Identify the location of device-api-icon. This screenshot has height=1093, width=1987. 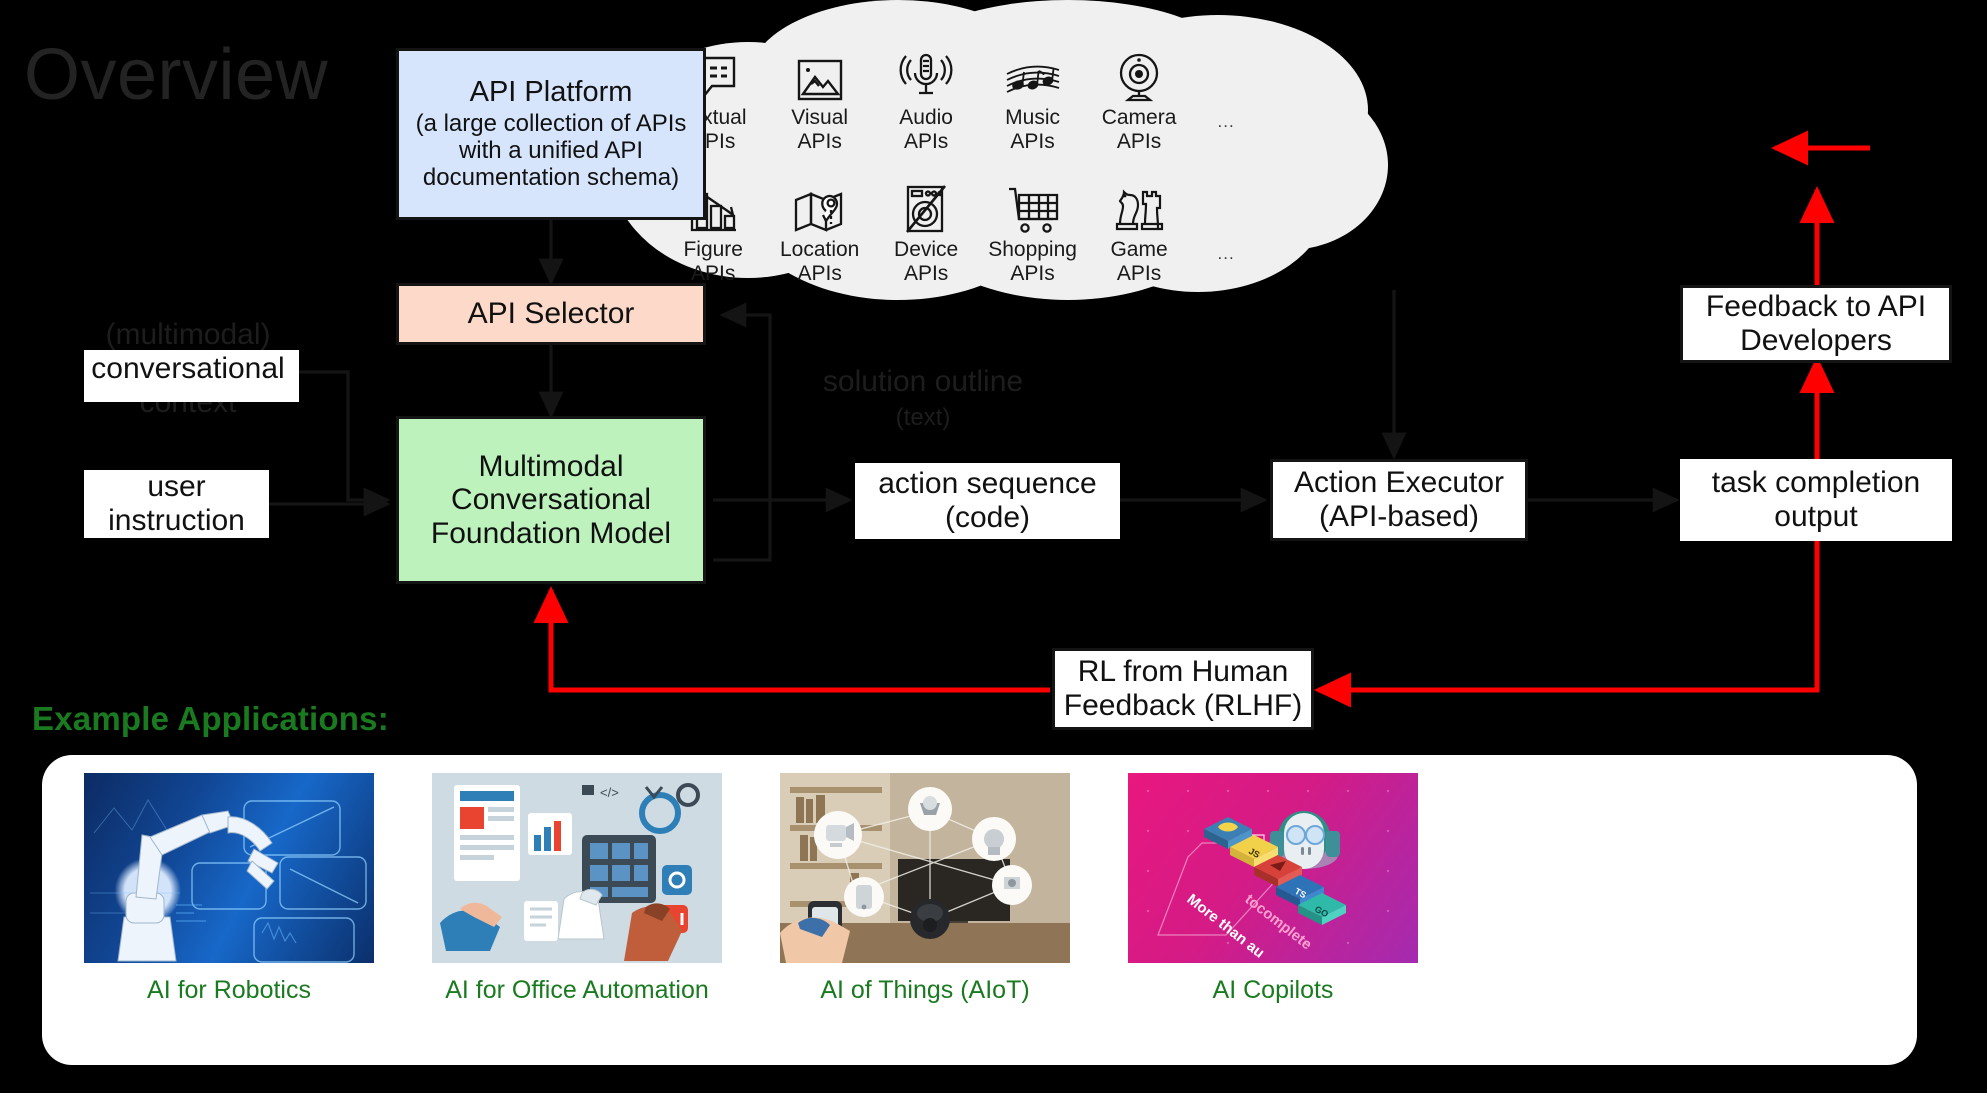
(926, 205).